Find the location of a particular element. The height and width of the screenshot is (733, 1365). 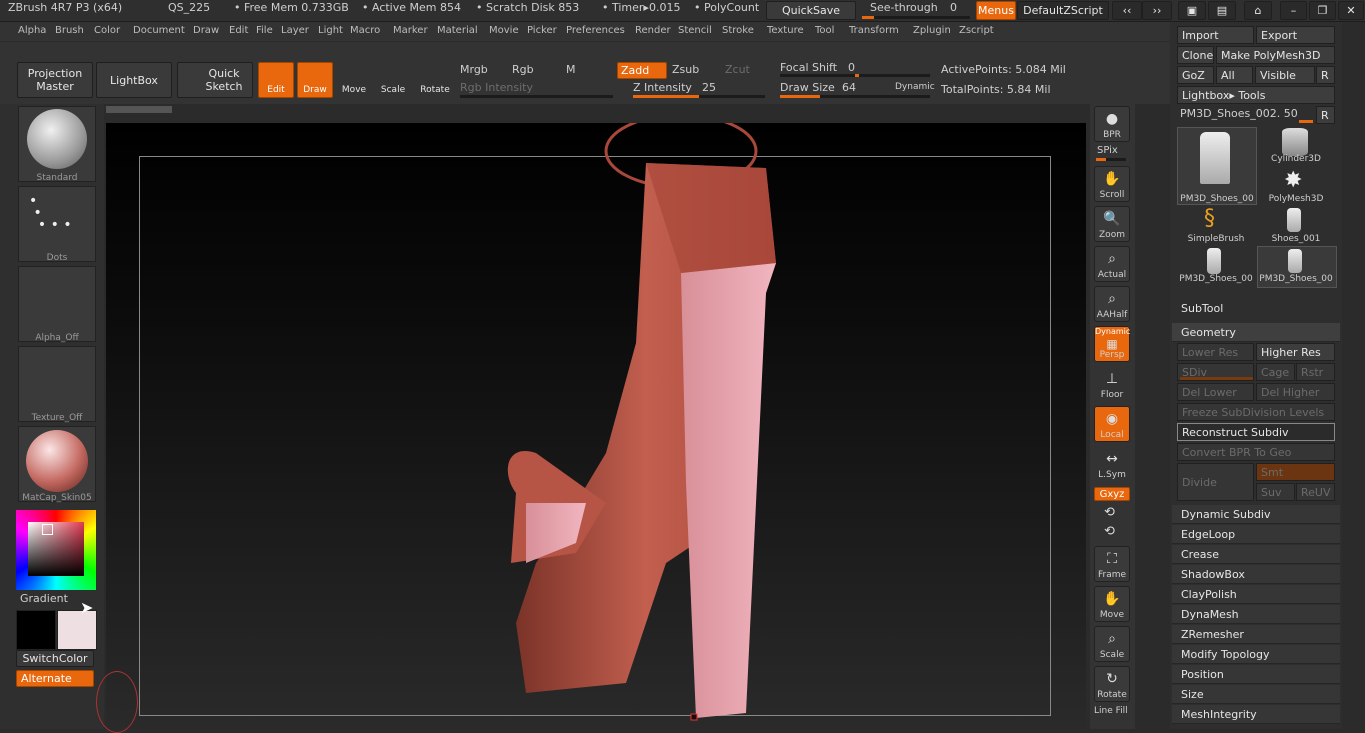

menu-layer: Layer is located at coordinates (295, 30).